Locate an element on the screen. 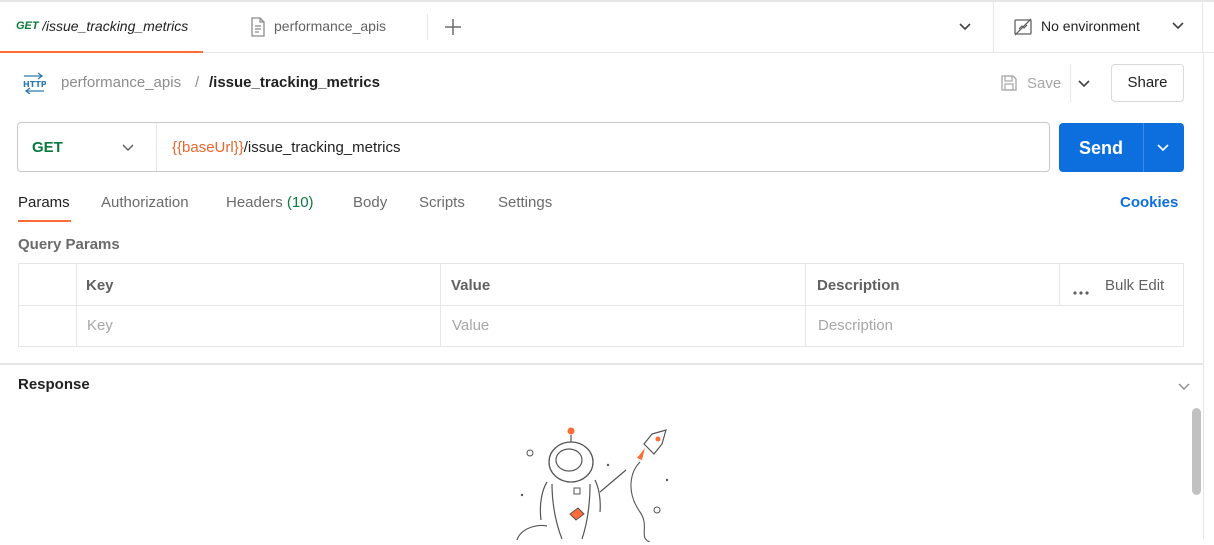 The height and width of the screenshot is (545, 1214). pane-splitter is located at coordinates (602, 364).